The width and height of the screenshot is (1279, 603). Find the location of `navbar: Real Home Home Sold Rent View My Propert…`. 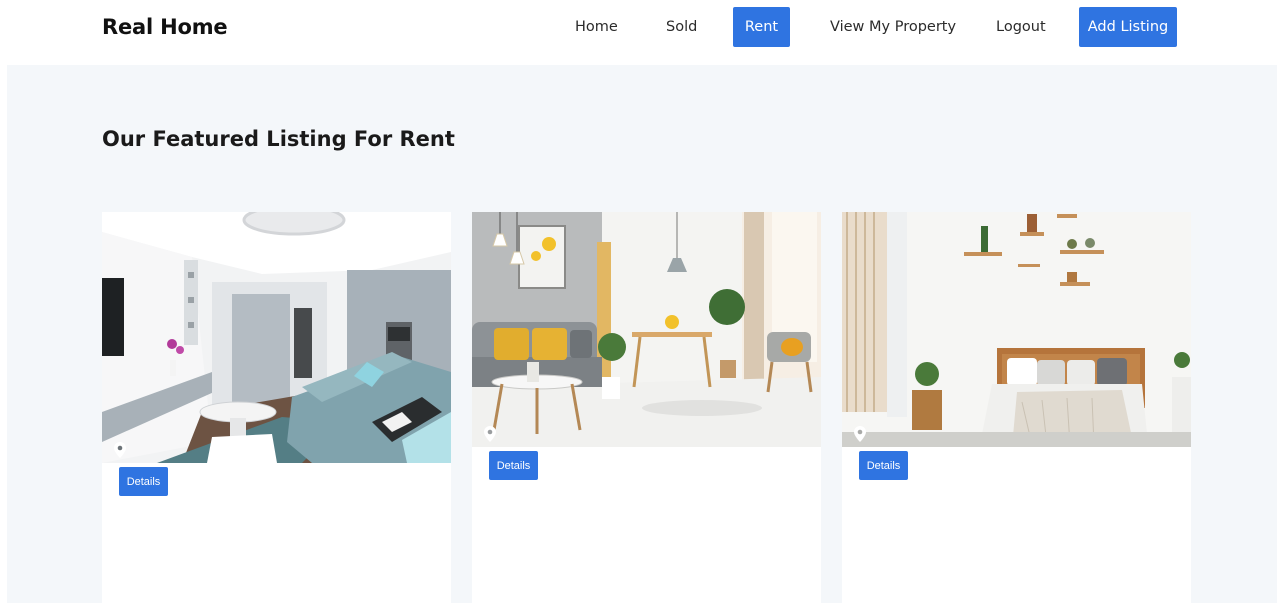

navbar: Real Home Home Sold Rent View My Propert… is located at coordinates (639, 32).